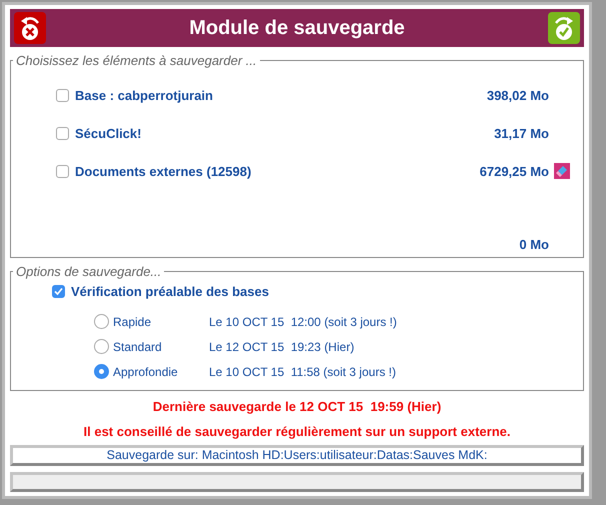 Image resolution: width=606 pixels, height=505 pixels. I want to click on mode-label: Rapide, so click(132, 321).